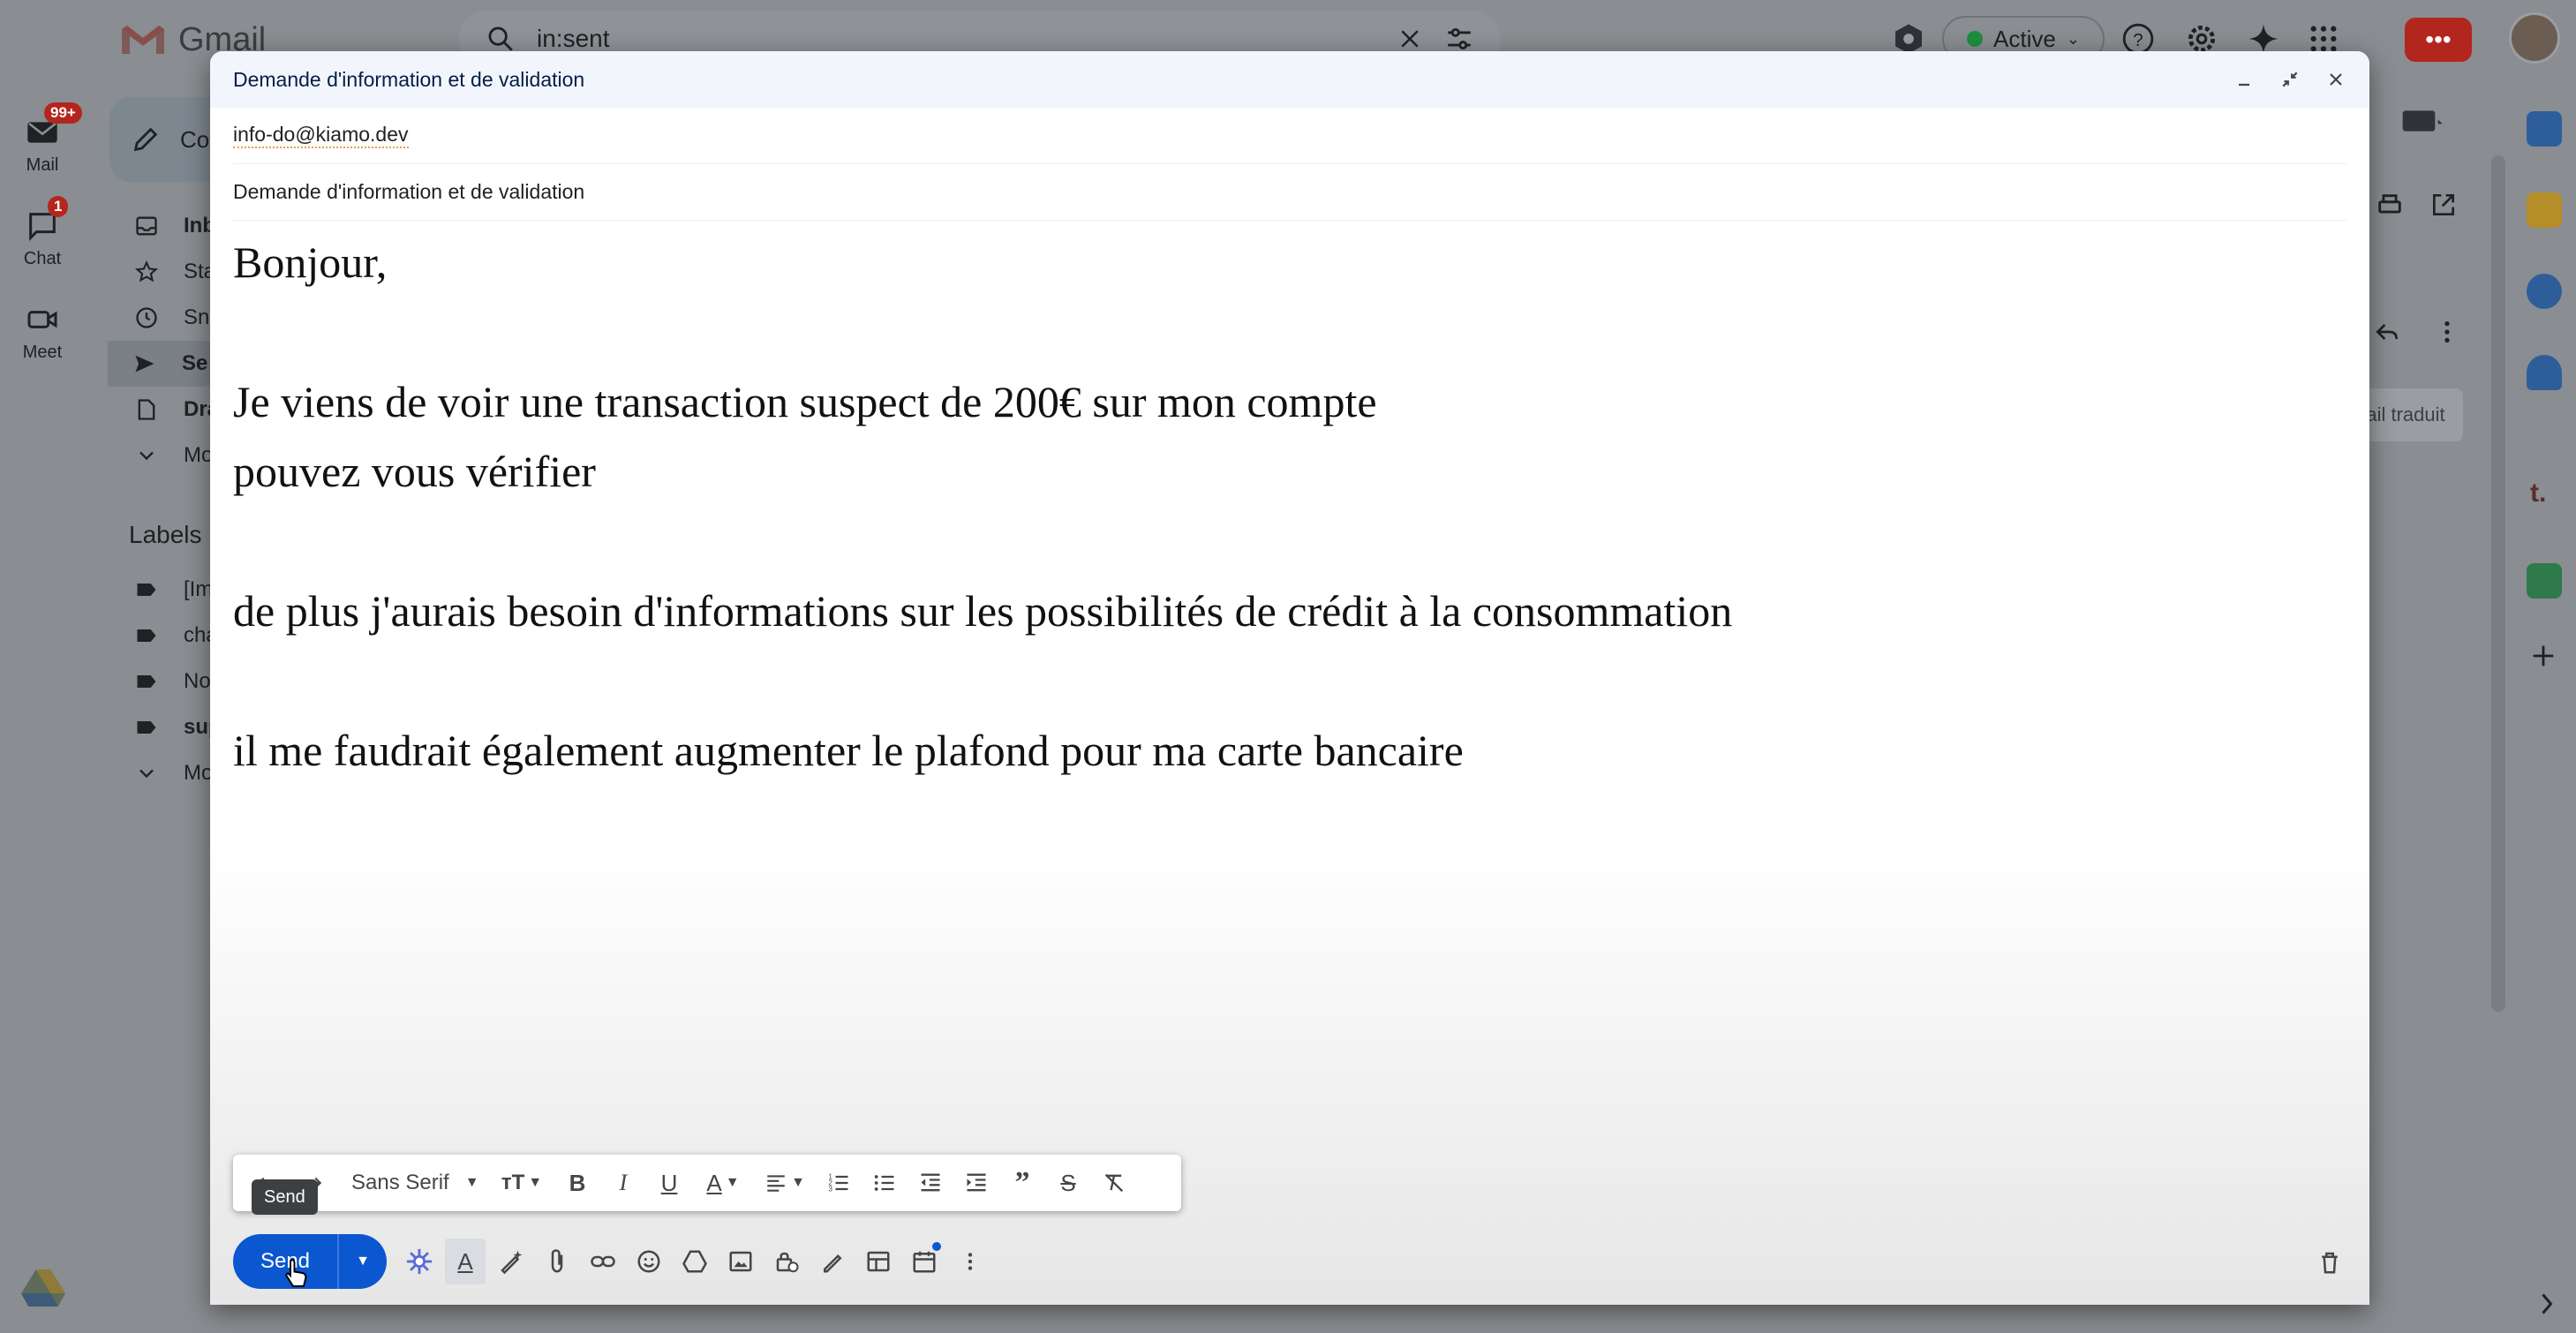 The image size is (2576, 1333). What do you see at coordinates (43, 320) in the screenshot?
I see `video-camera-icon` at bounding box center [43, 320].